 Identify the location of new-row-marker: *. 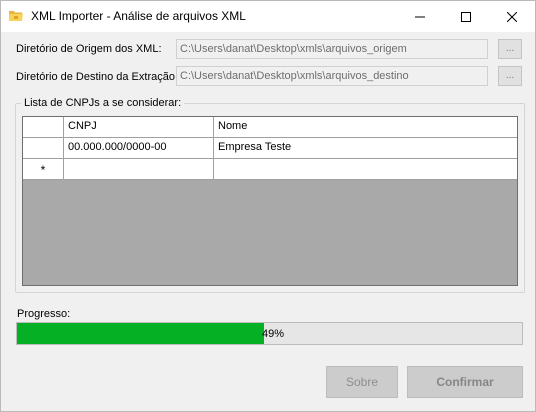
(43, 169).